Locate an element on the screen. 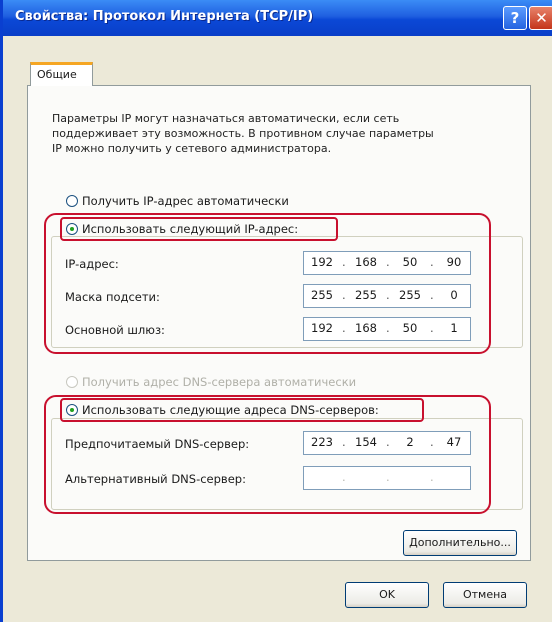 This screenshot has height=622, width=552. window-title: Свойства: Протокол Интернета (TCP/IP) is located at coordinates (164, 16).